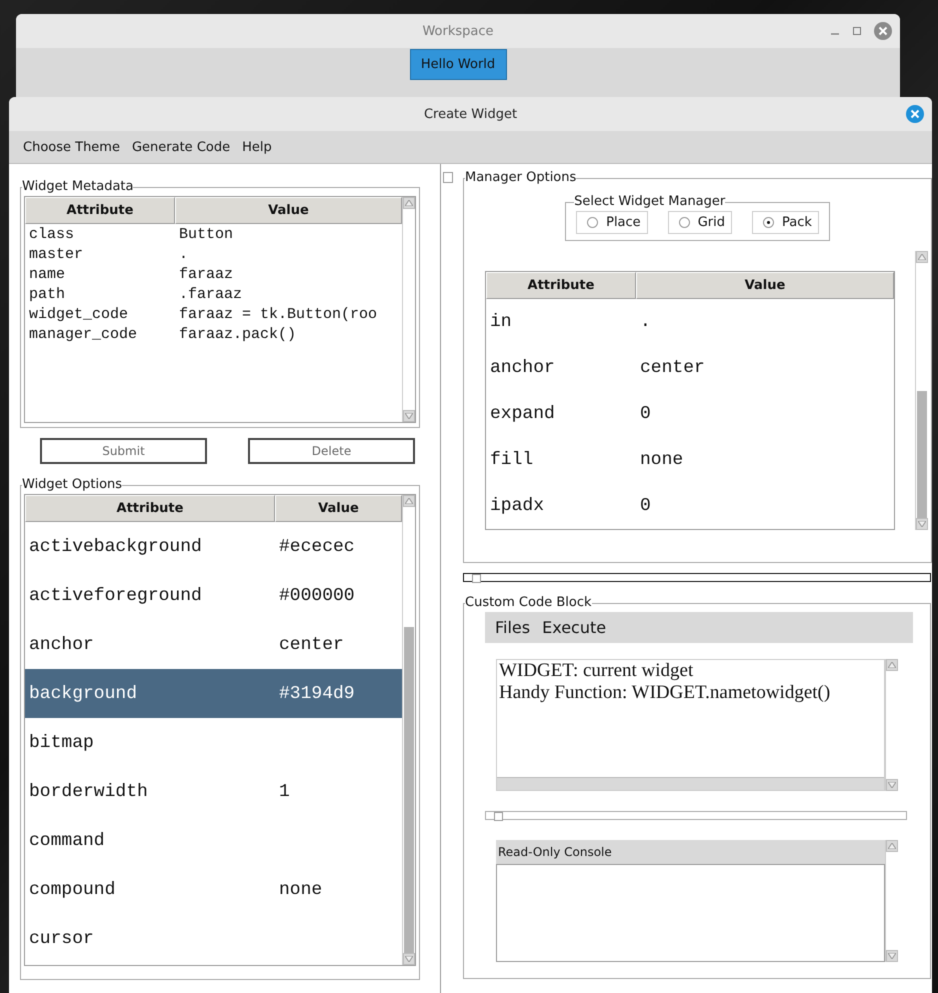  What do you see at coordinates (211, 294) in the screenshot?
I see `table-cell-text: .faraaz` at bounding box center [211, 294].